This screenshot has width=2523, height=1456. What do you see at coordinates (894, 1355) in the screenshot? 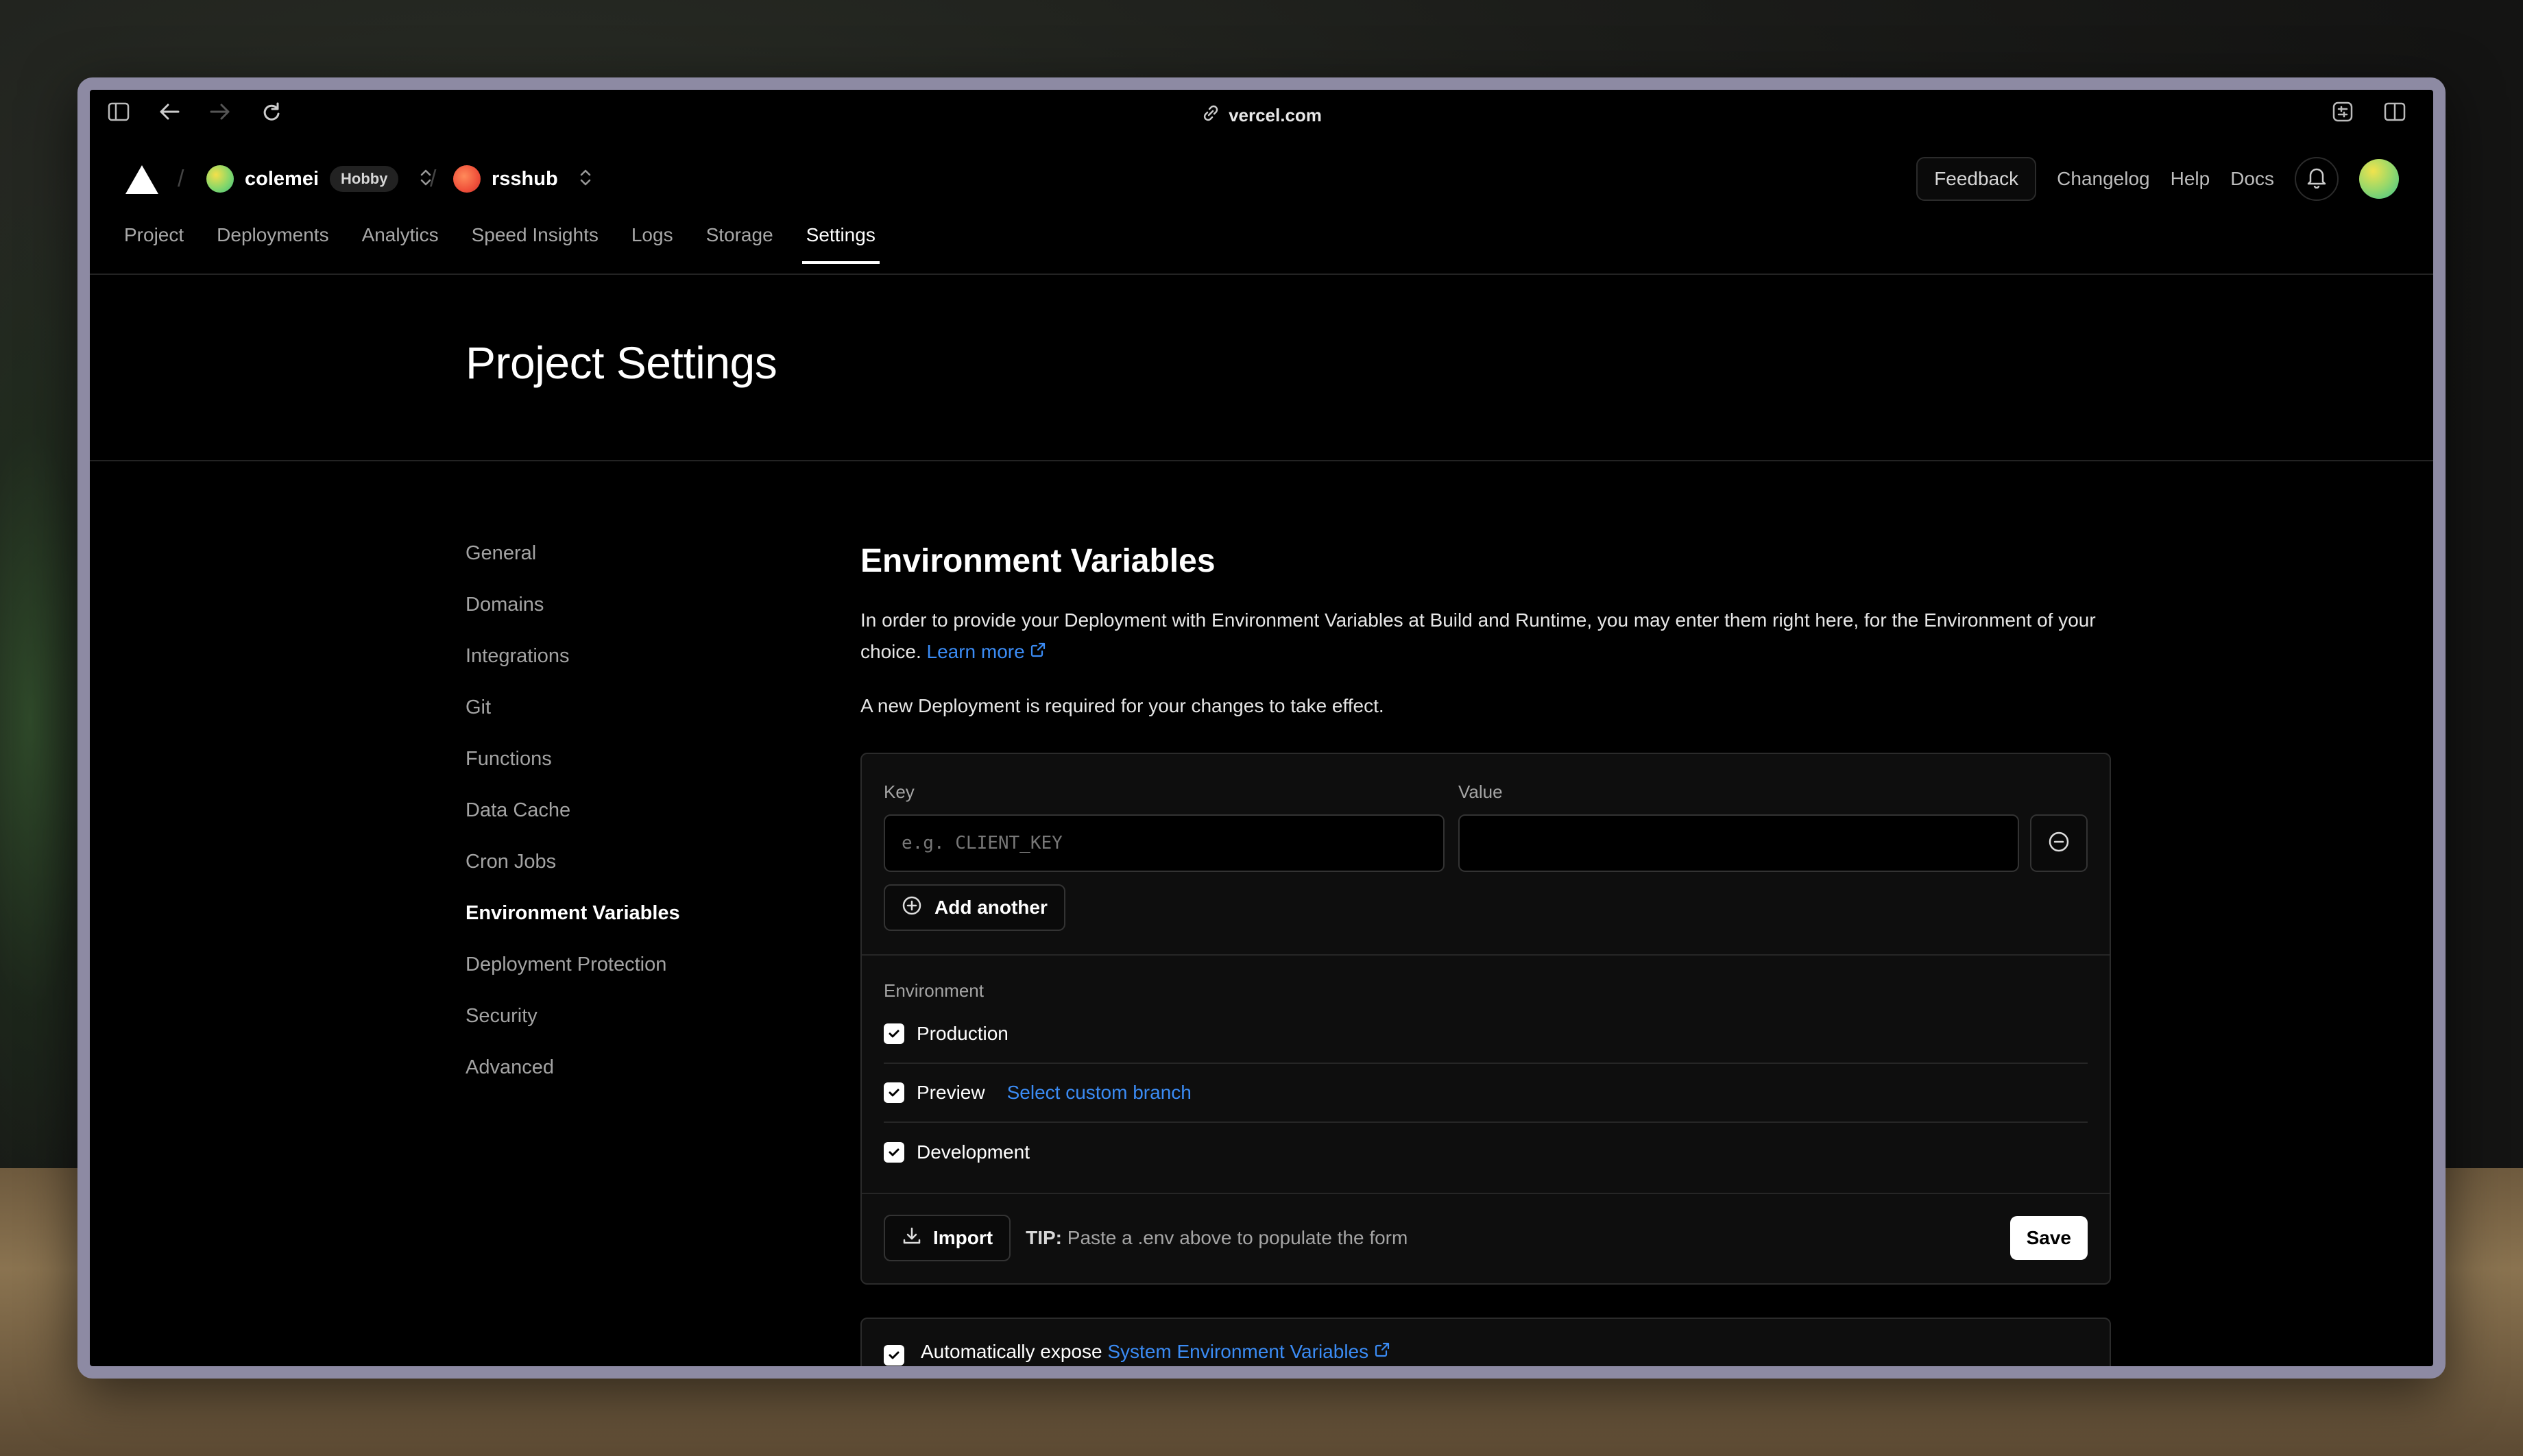
I see `checkbox-auto-expose` at bounding box center [894, 1355].